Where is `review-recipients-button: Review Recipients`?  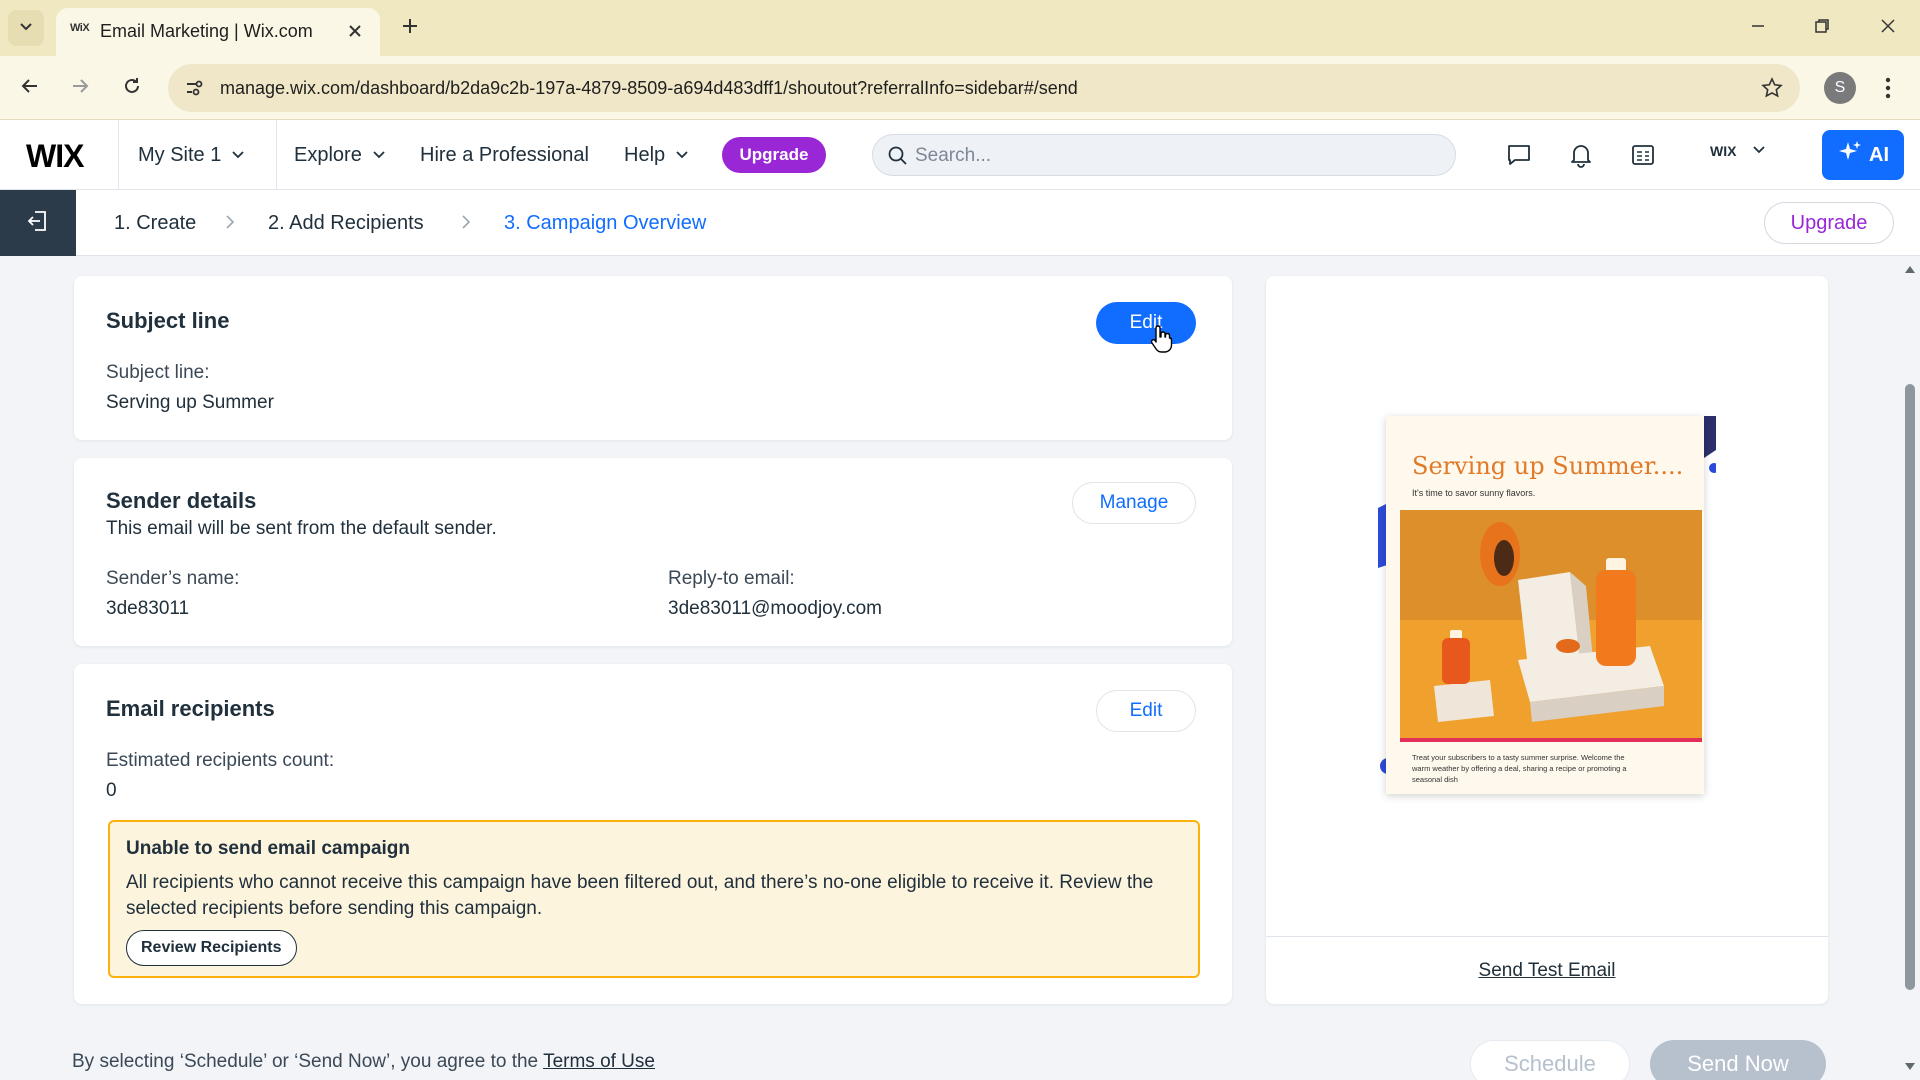
review-recipients-button: Review Recipients is located at coordinates (211, 948).